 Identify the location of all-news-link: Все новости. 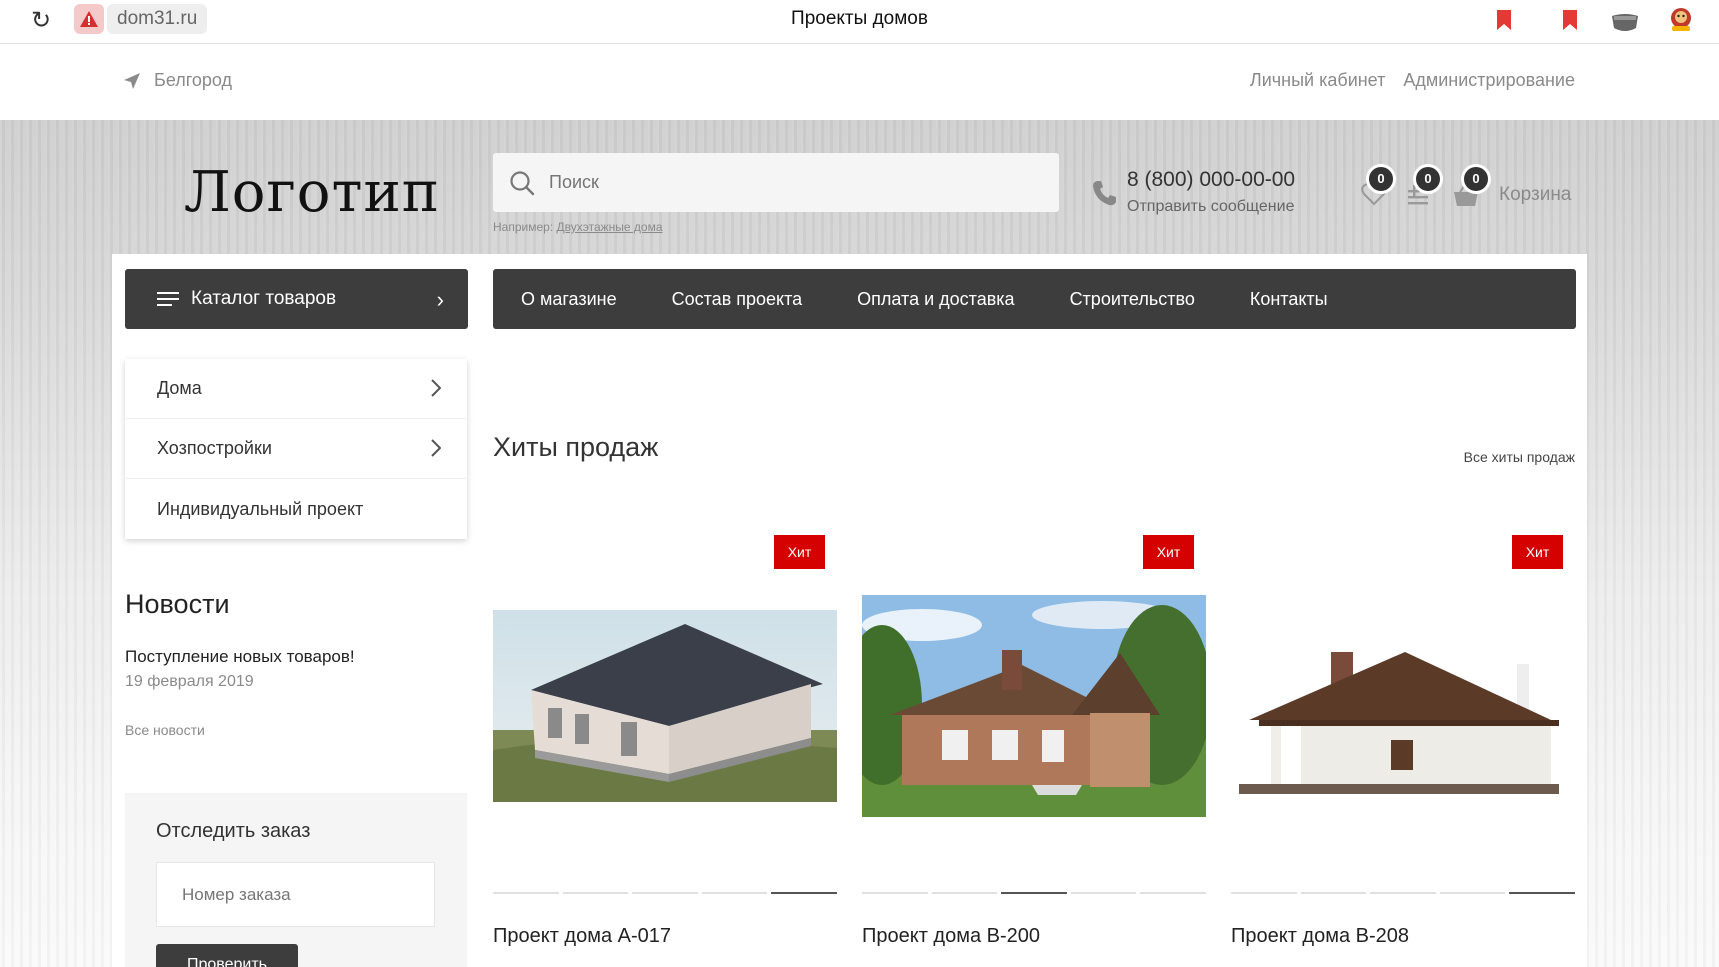
(165, 730).